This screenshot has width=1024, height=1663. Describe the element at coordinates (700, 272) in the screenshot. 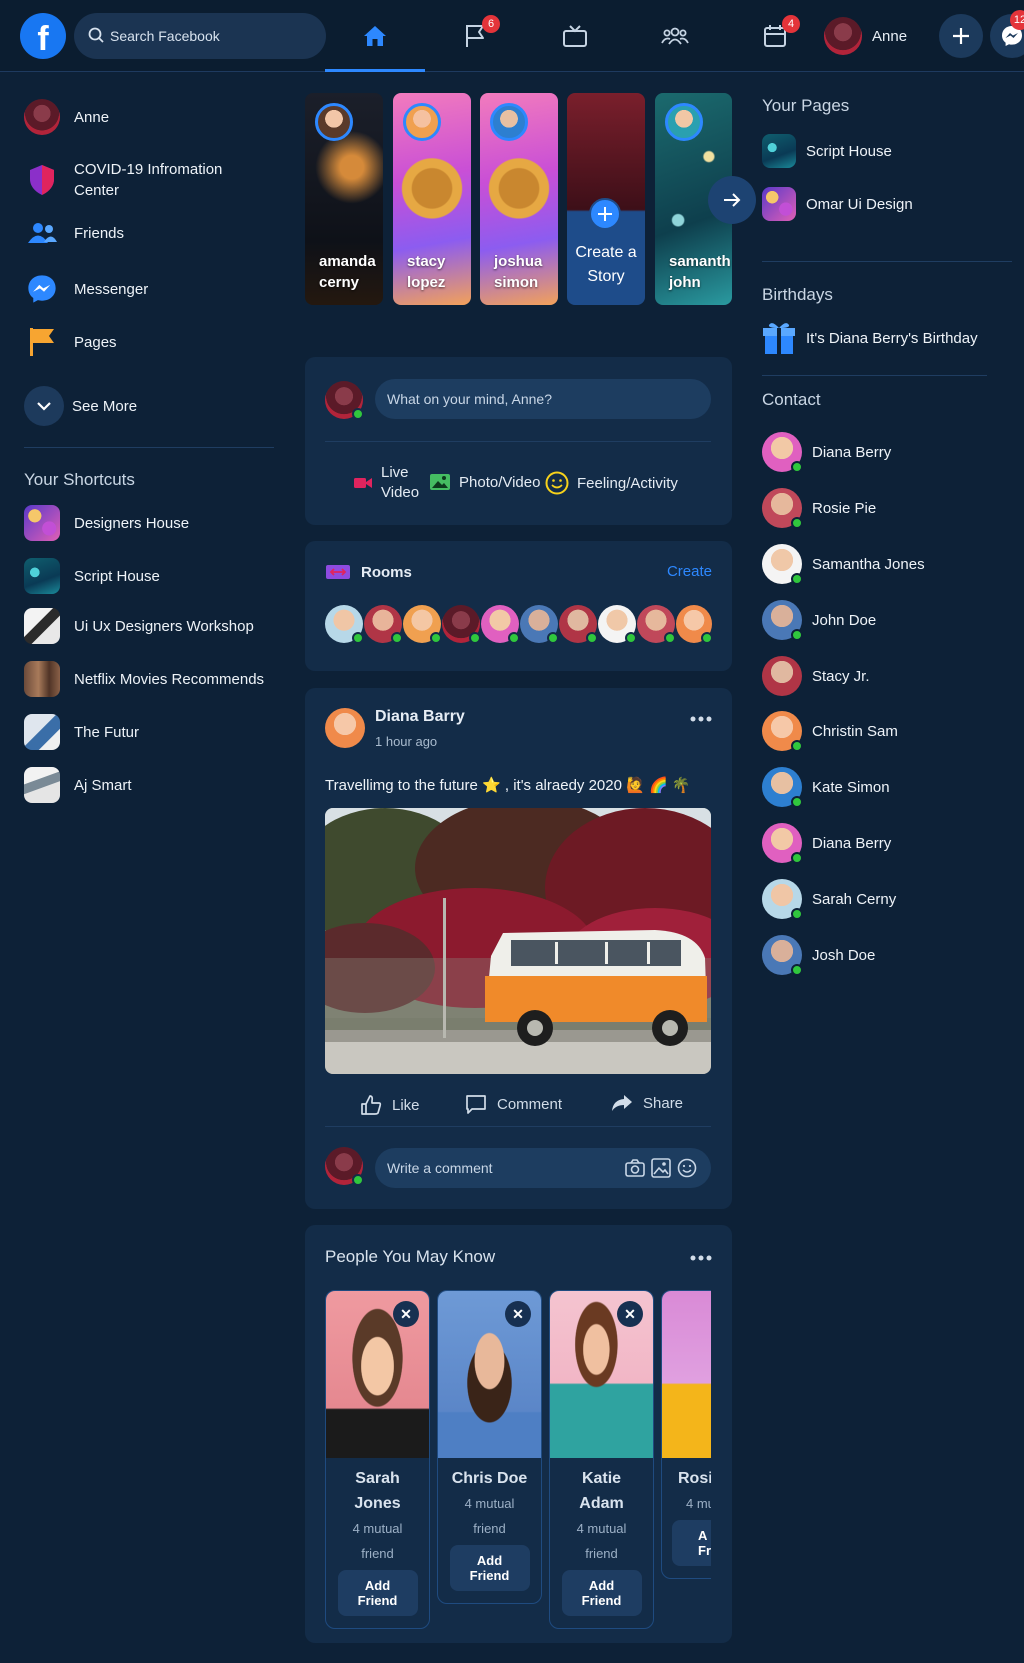

I see `story-name: samanth john` at that location.